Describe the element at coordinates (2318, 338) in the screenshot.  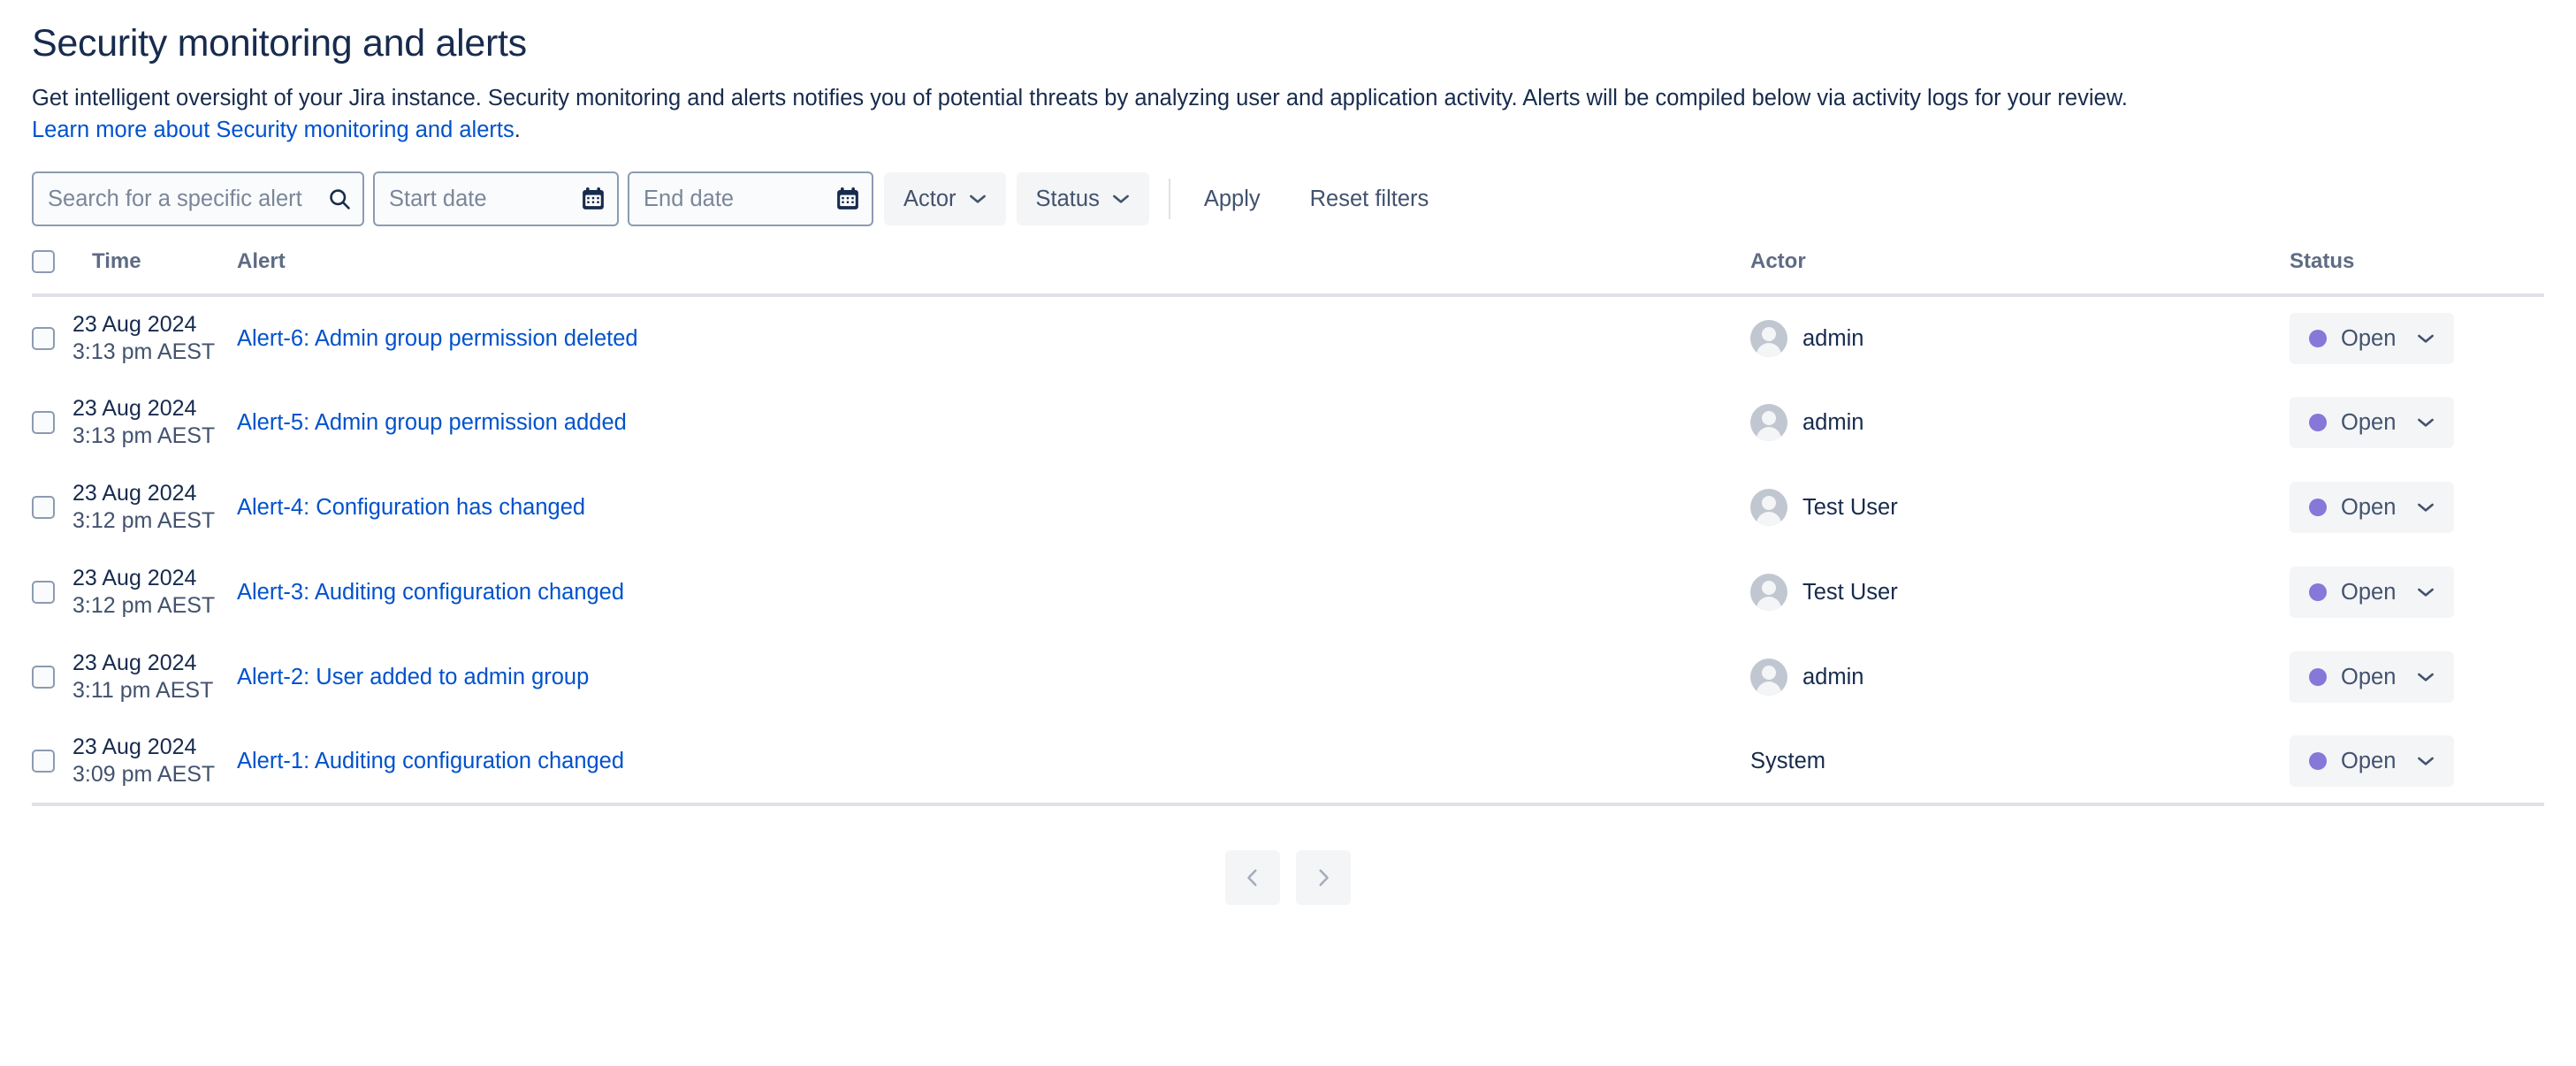
I see `status-dot-icon` at that location.